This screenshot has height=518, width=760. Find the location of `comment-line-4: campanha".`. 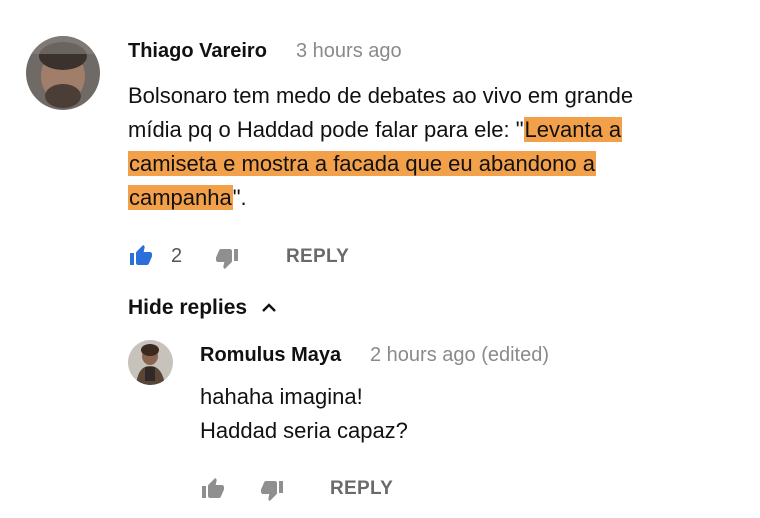

comment-line-4: campanha". is located at coordinates (187, 197).